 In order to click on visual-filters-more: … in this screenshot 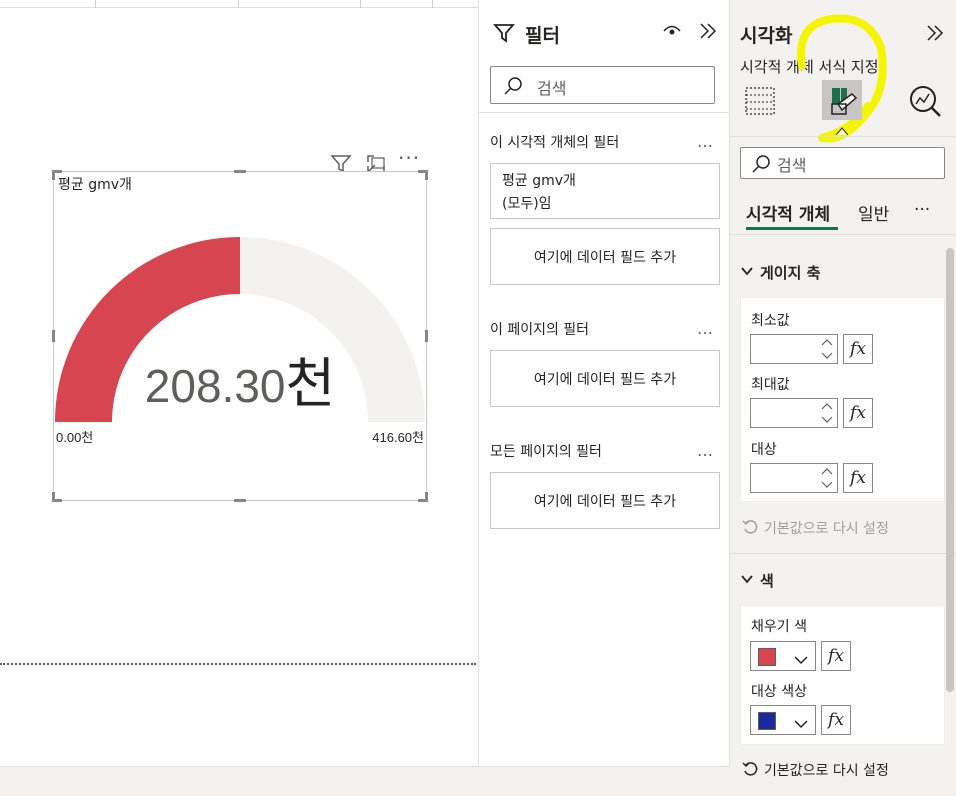, I will do `click(705, 141)`.